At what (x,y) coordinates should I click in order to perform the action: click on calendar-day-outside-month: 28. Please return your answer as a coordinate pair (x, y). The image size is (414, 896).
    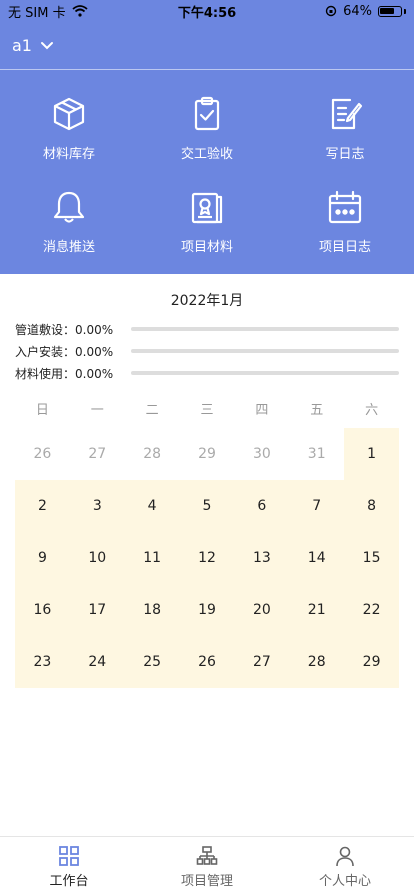
    Looking at the image, I should click on (152, 454).